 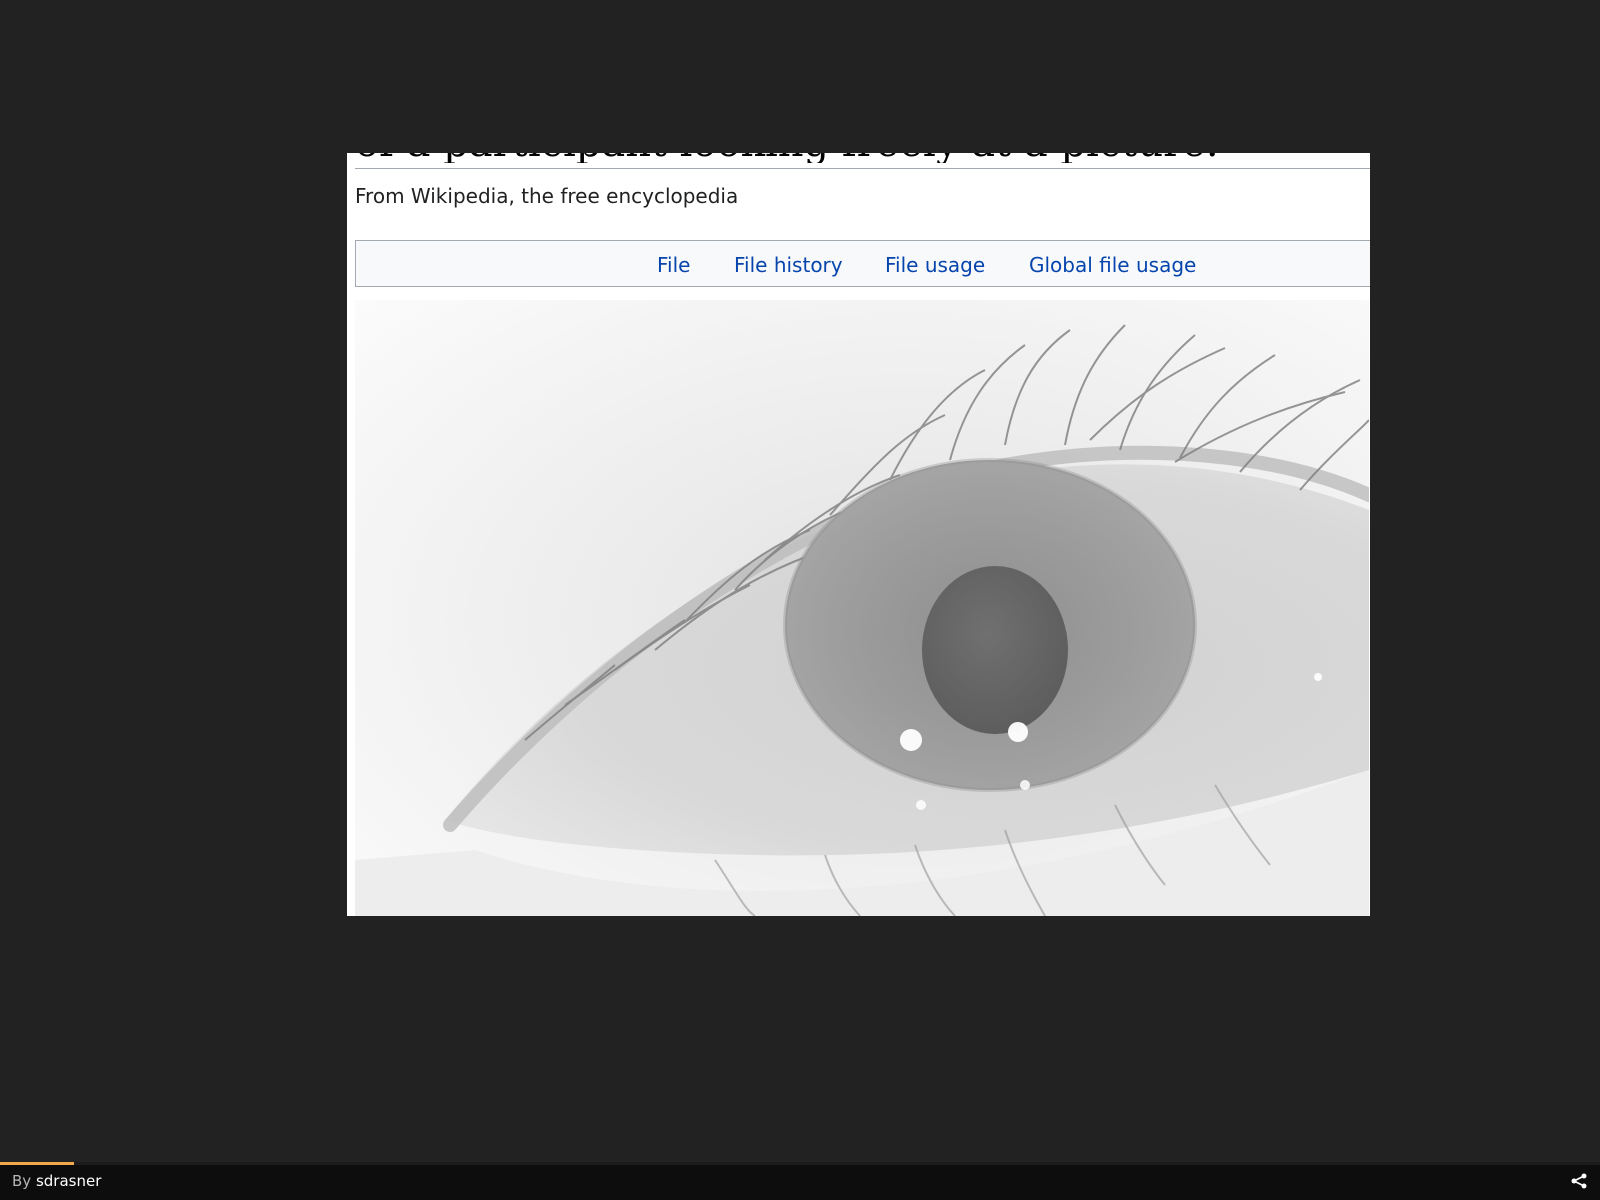 What do you see at coordinates (1018, 732) in the screenshot?
I see `reflection-right` at bounding box center [1018, 732].